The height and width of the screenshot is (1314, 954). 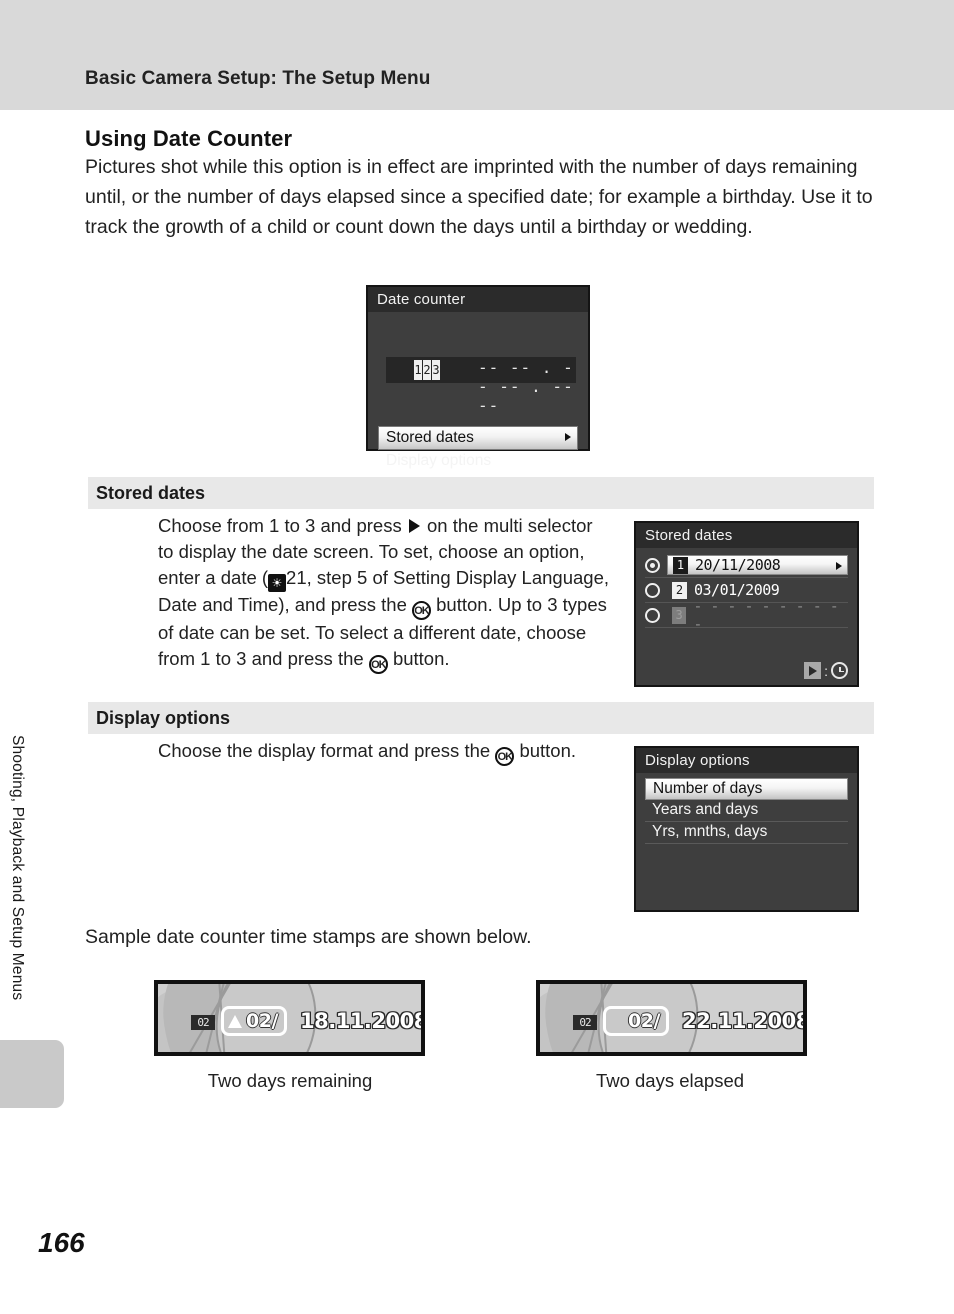 What do you see at coordinates (163, 718) in the screenshot?
I see `subsection-bar-display-options-label: Display options` at bounding box center [163, 718].